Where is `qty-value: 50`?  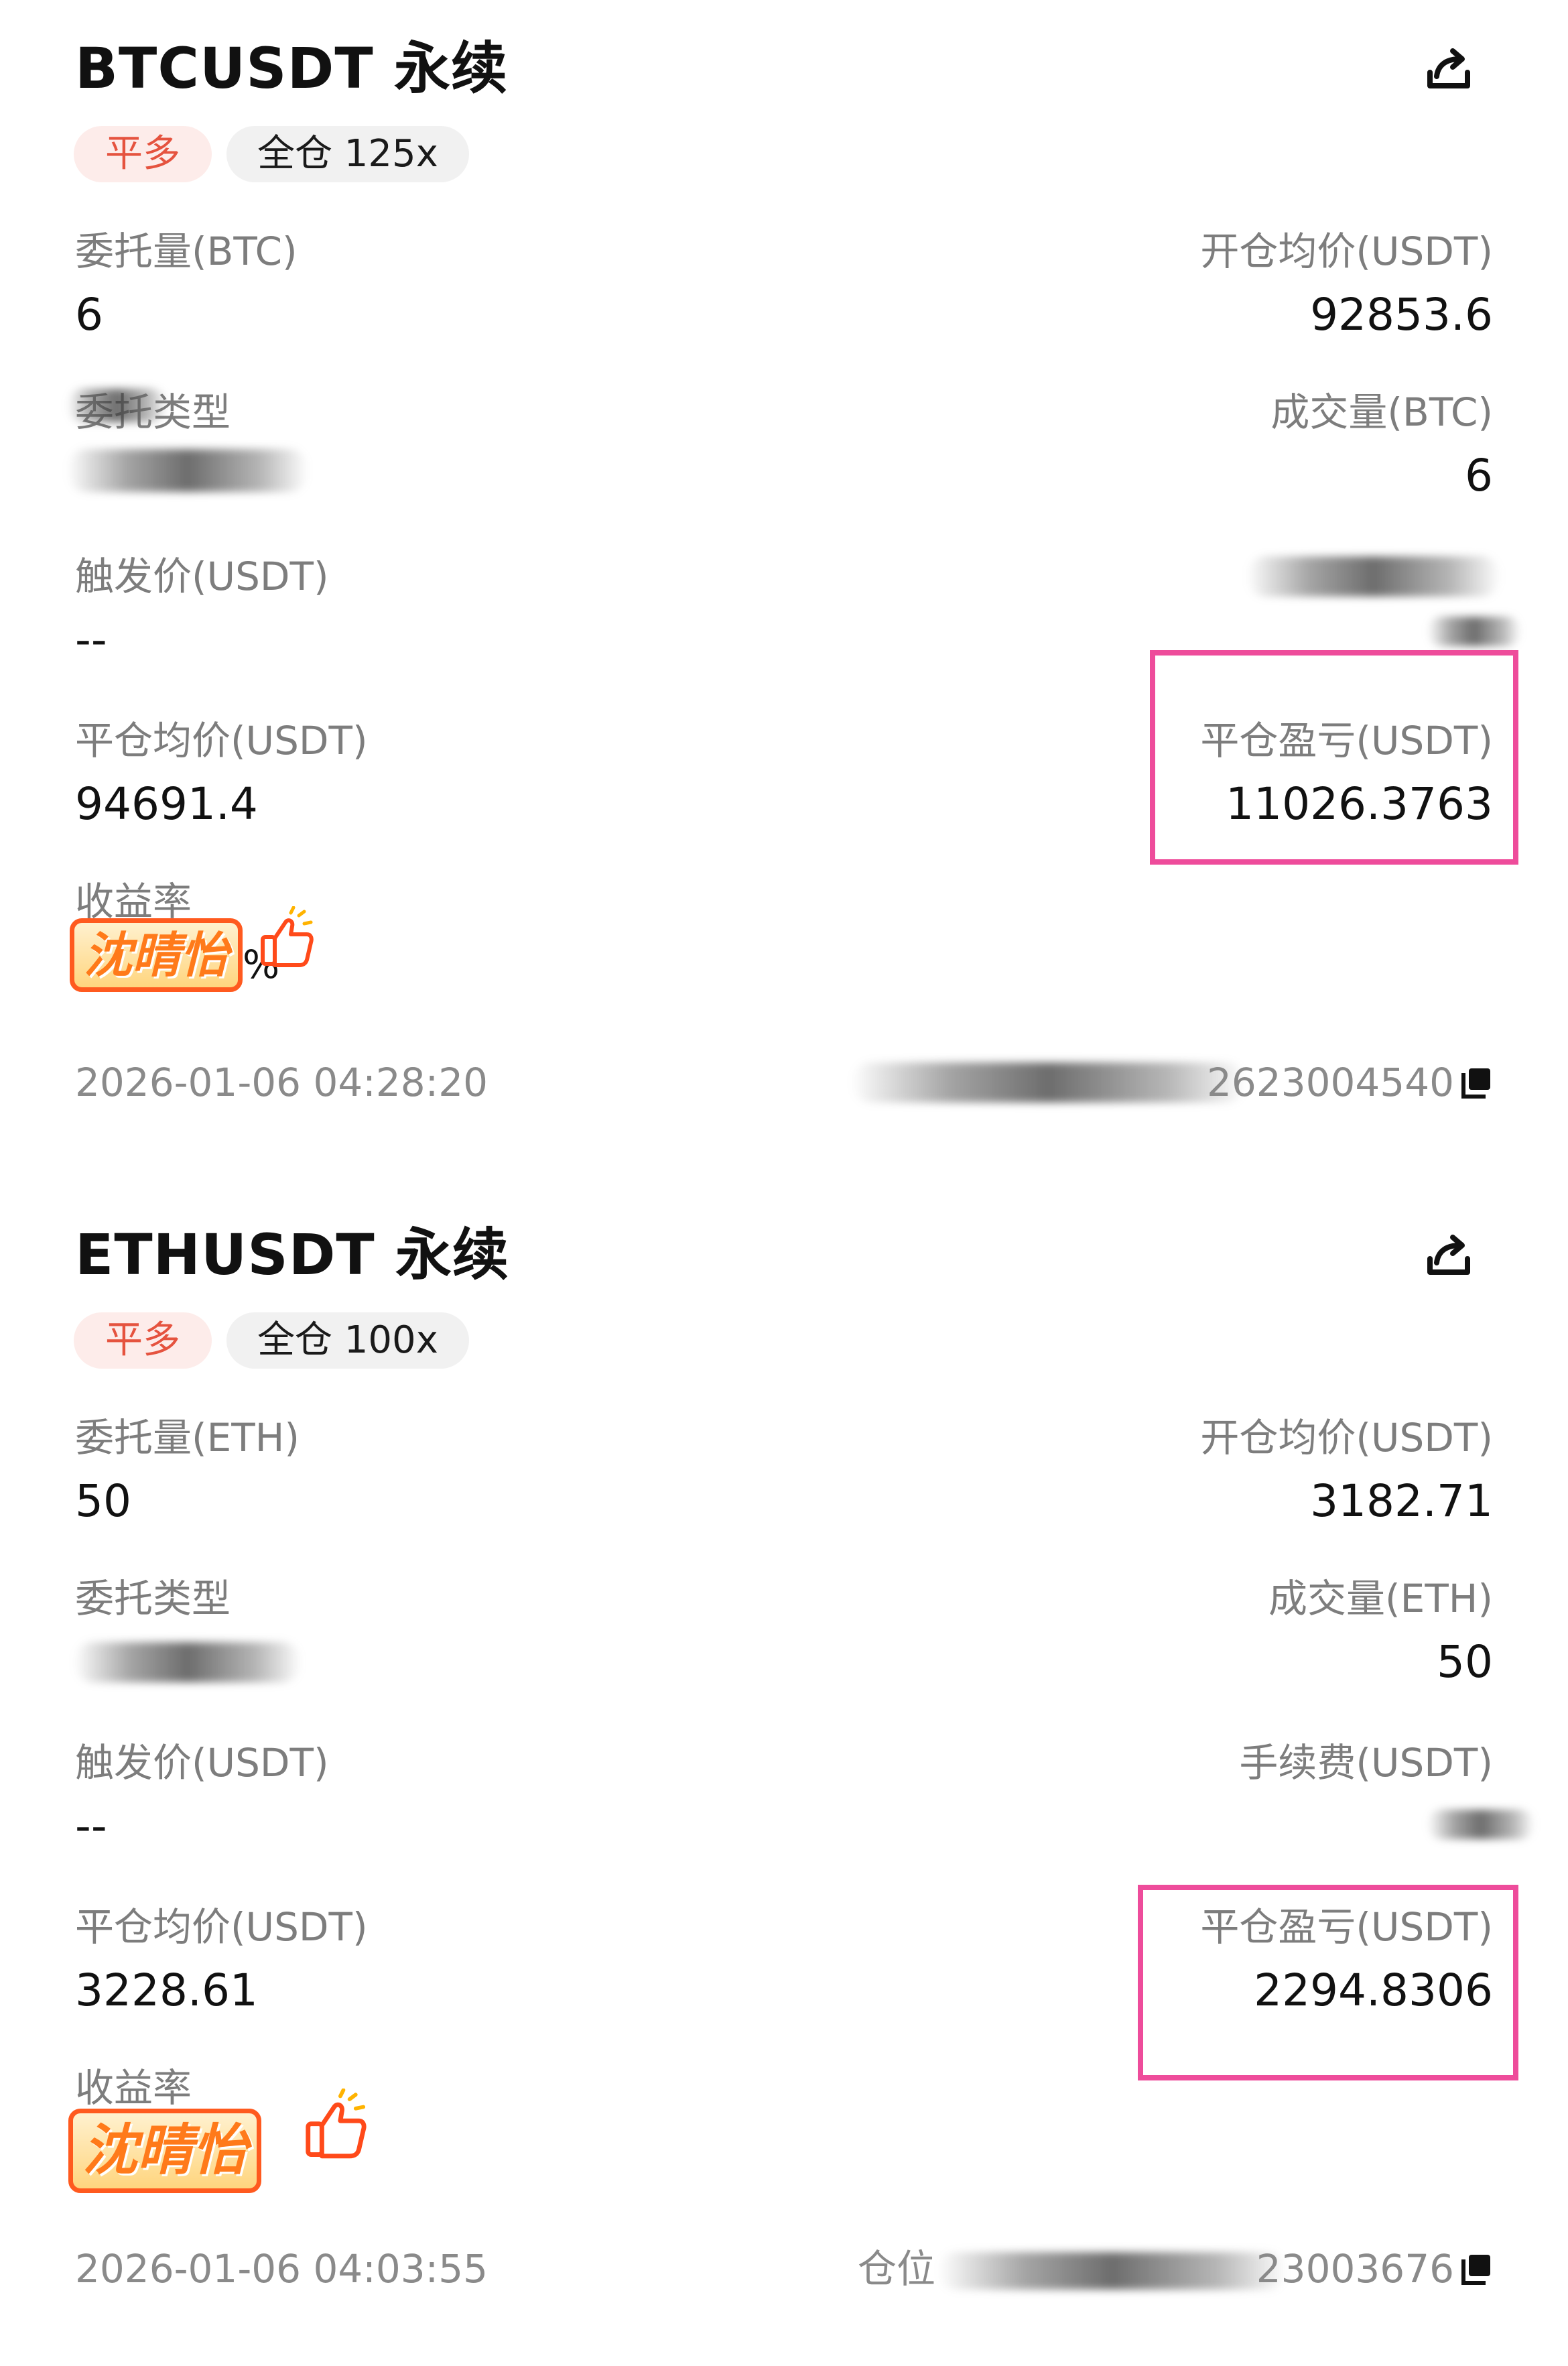
qty-value: 50 is located at coordinates (103, 1501).